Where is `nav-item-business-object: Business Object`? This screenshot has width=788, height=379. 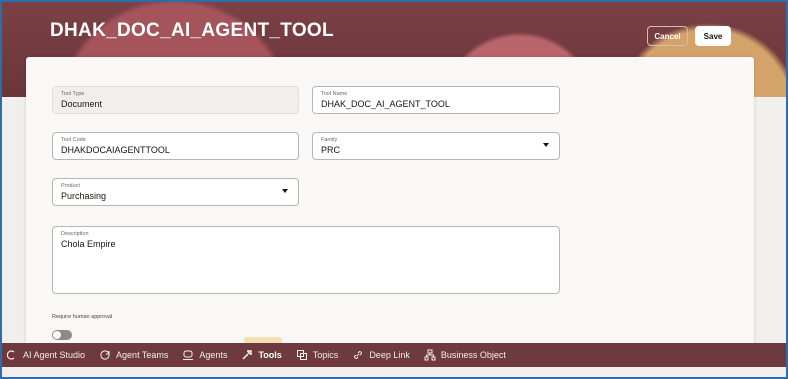 nav-item-business-object: Business Object is located at coordinates (465, 355).